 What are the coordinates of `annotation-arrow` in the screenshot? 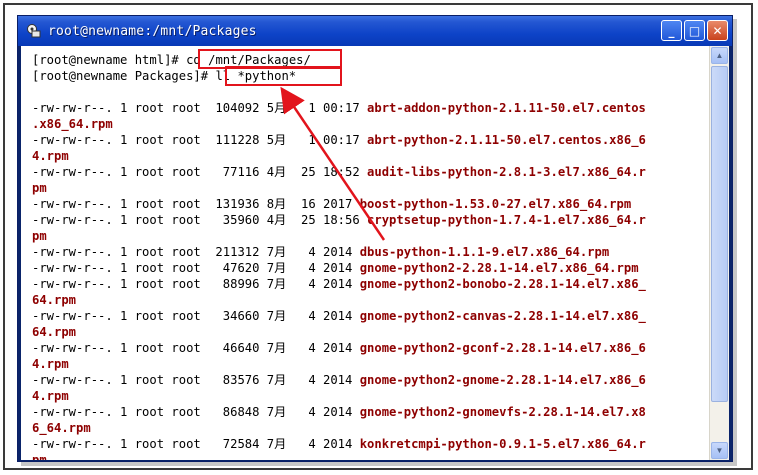 It's located at (333, 163).